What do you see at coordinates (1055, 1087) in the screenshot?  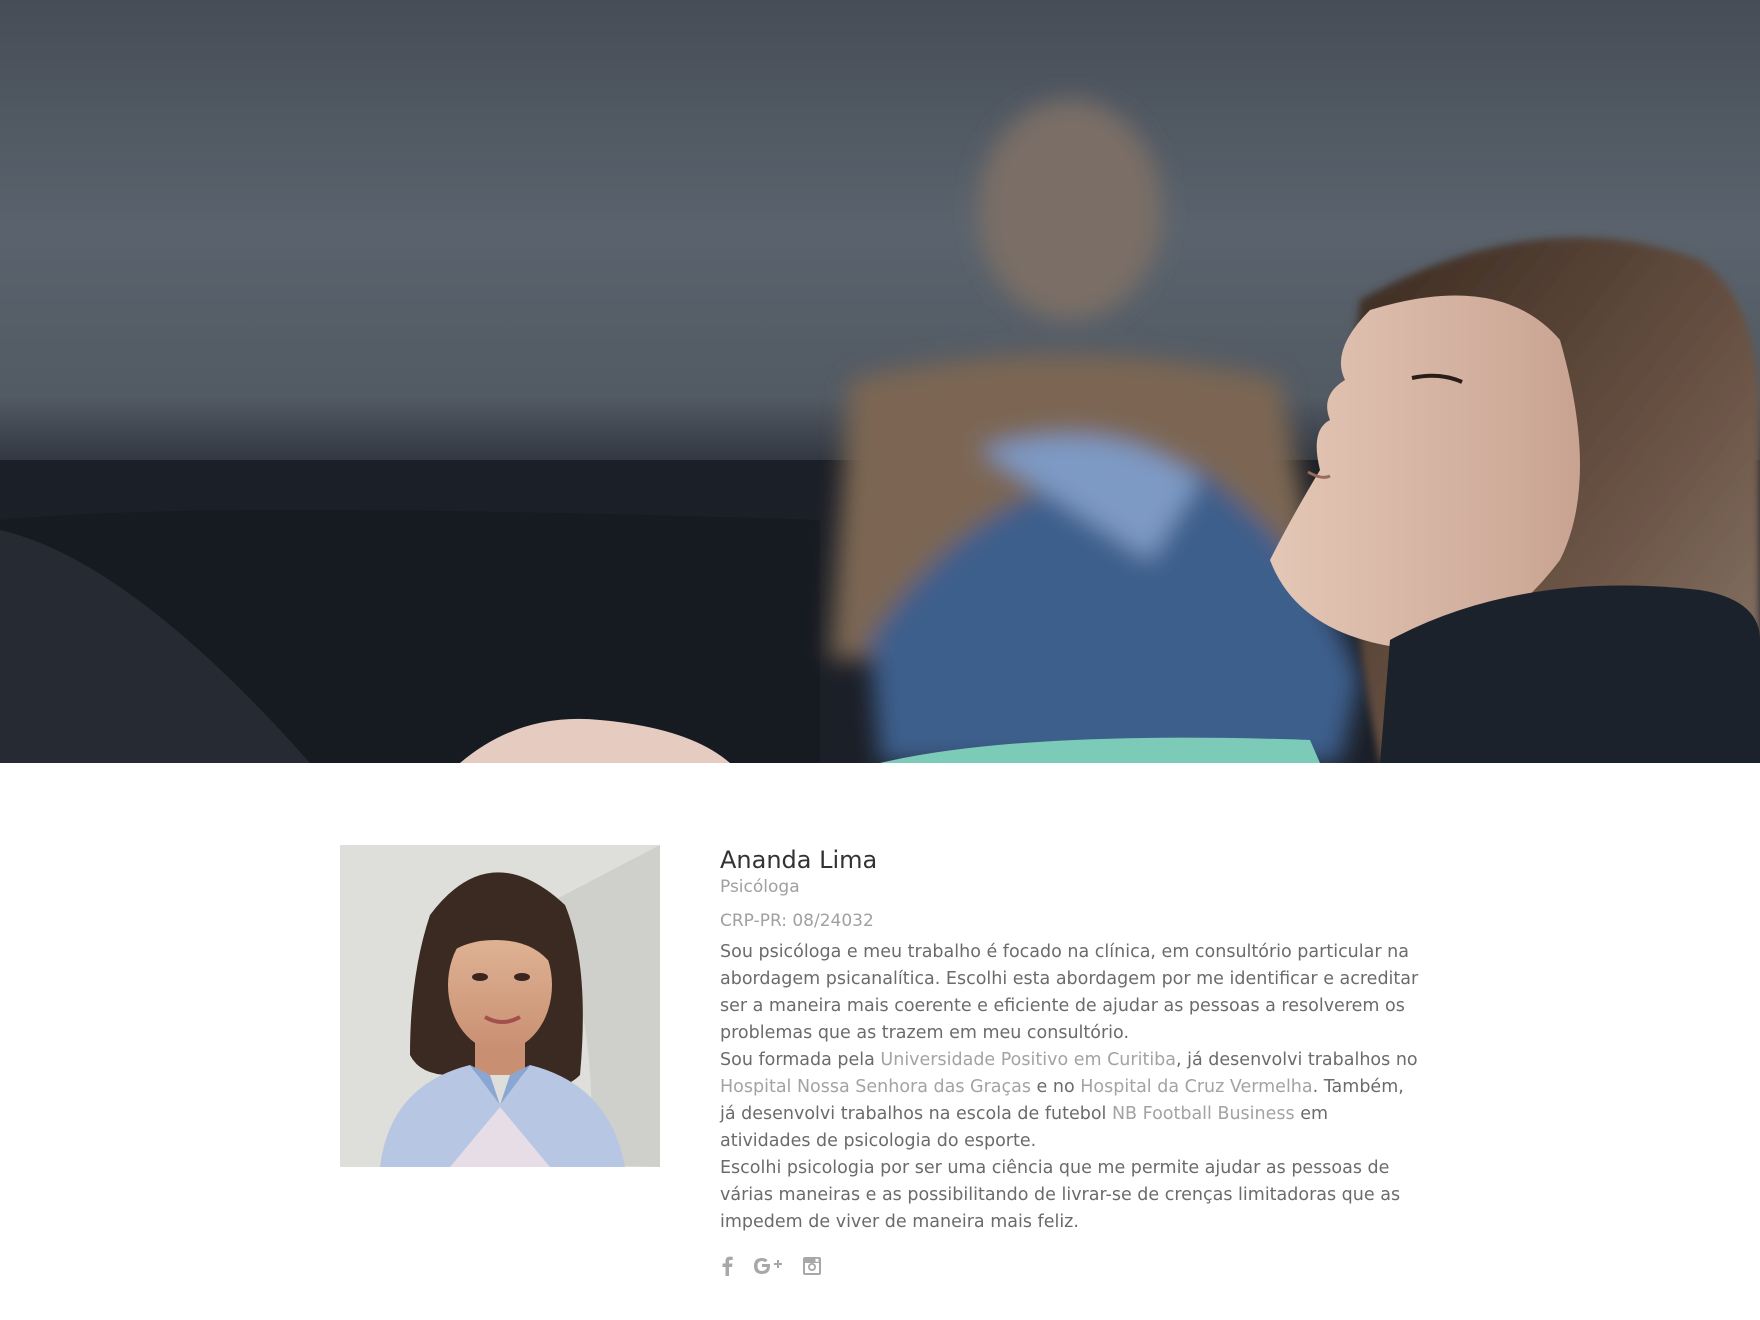 I see `bio-text: e no` at bounding box center [1055, 1087].